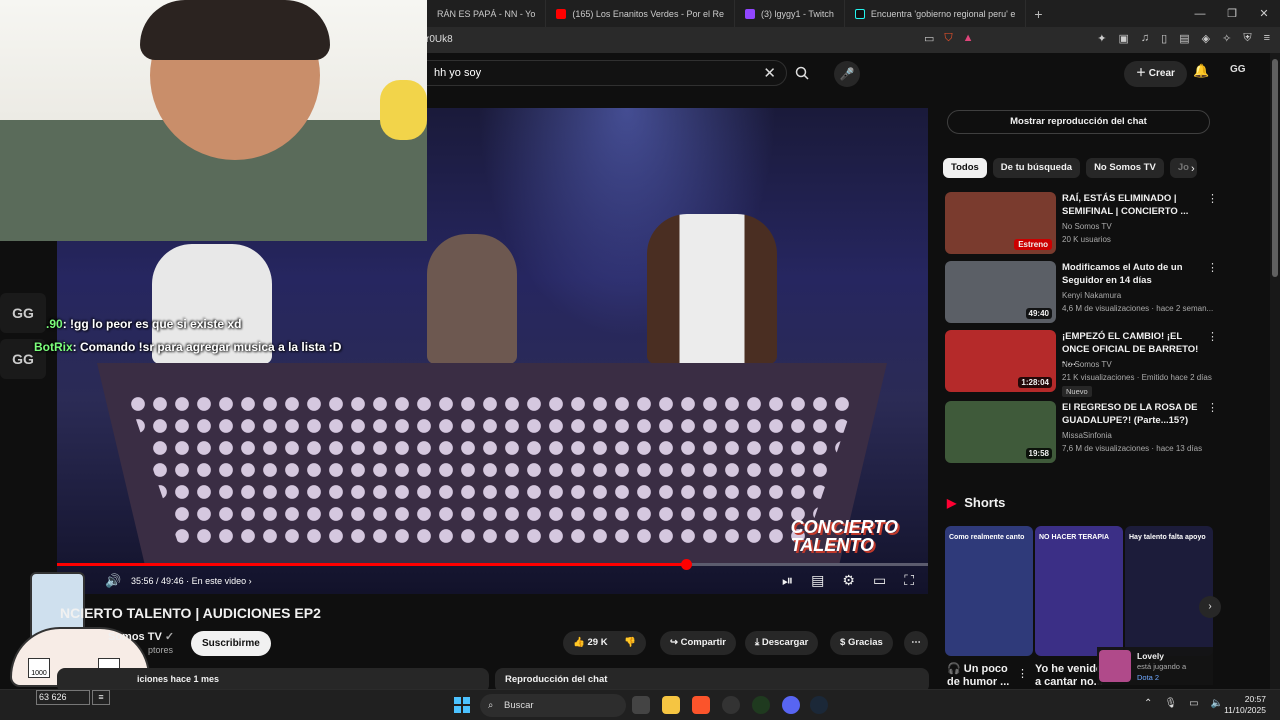  What do you see at coordinates (1036, 168) in the screenshot?
I see `chip-from-search: De tu búsqueda` at bounding box center [1036, 168].